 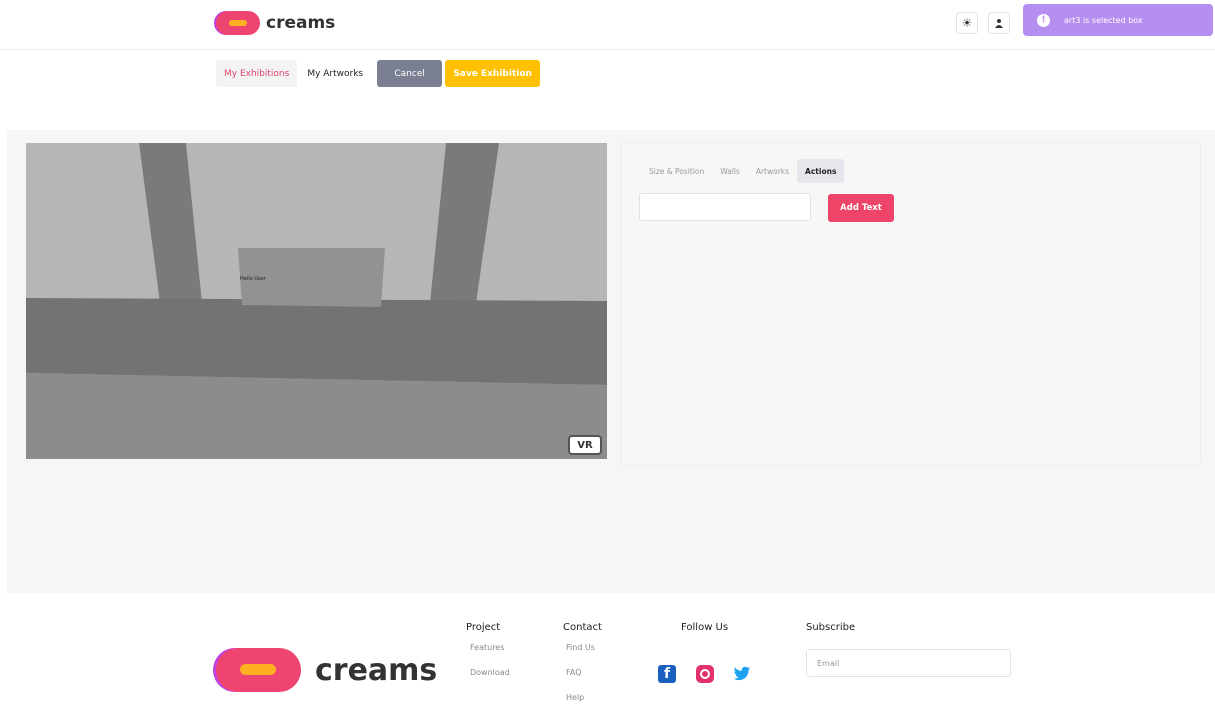 What do you see at coordinates (676, 171) in the screenshot?
I see `tab-size-position: Size & Position` at bounding box center [676, 171].